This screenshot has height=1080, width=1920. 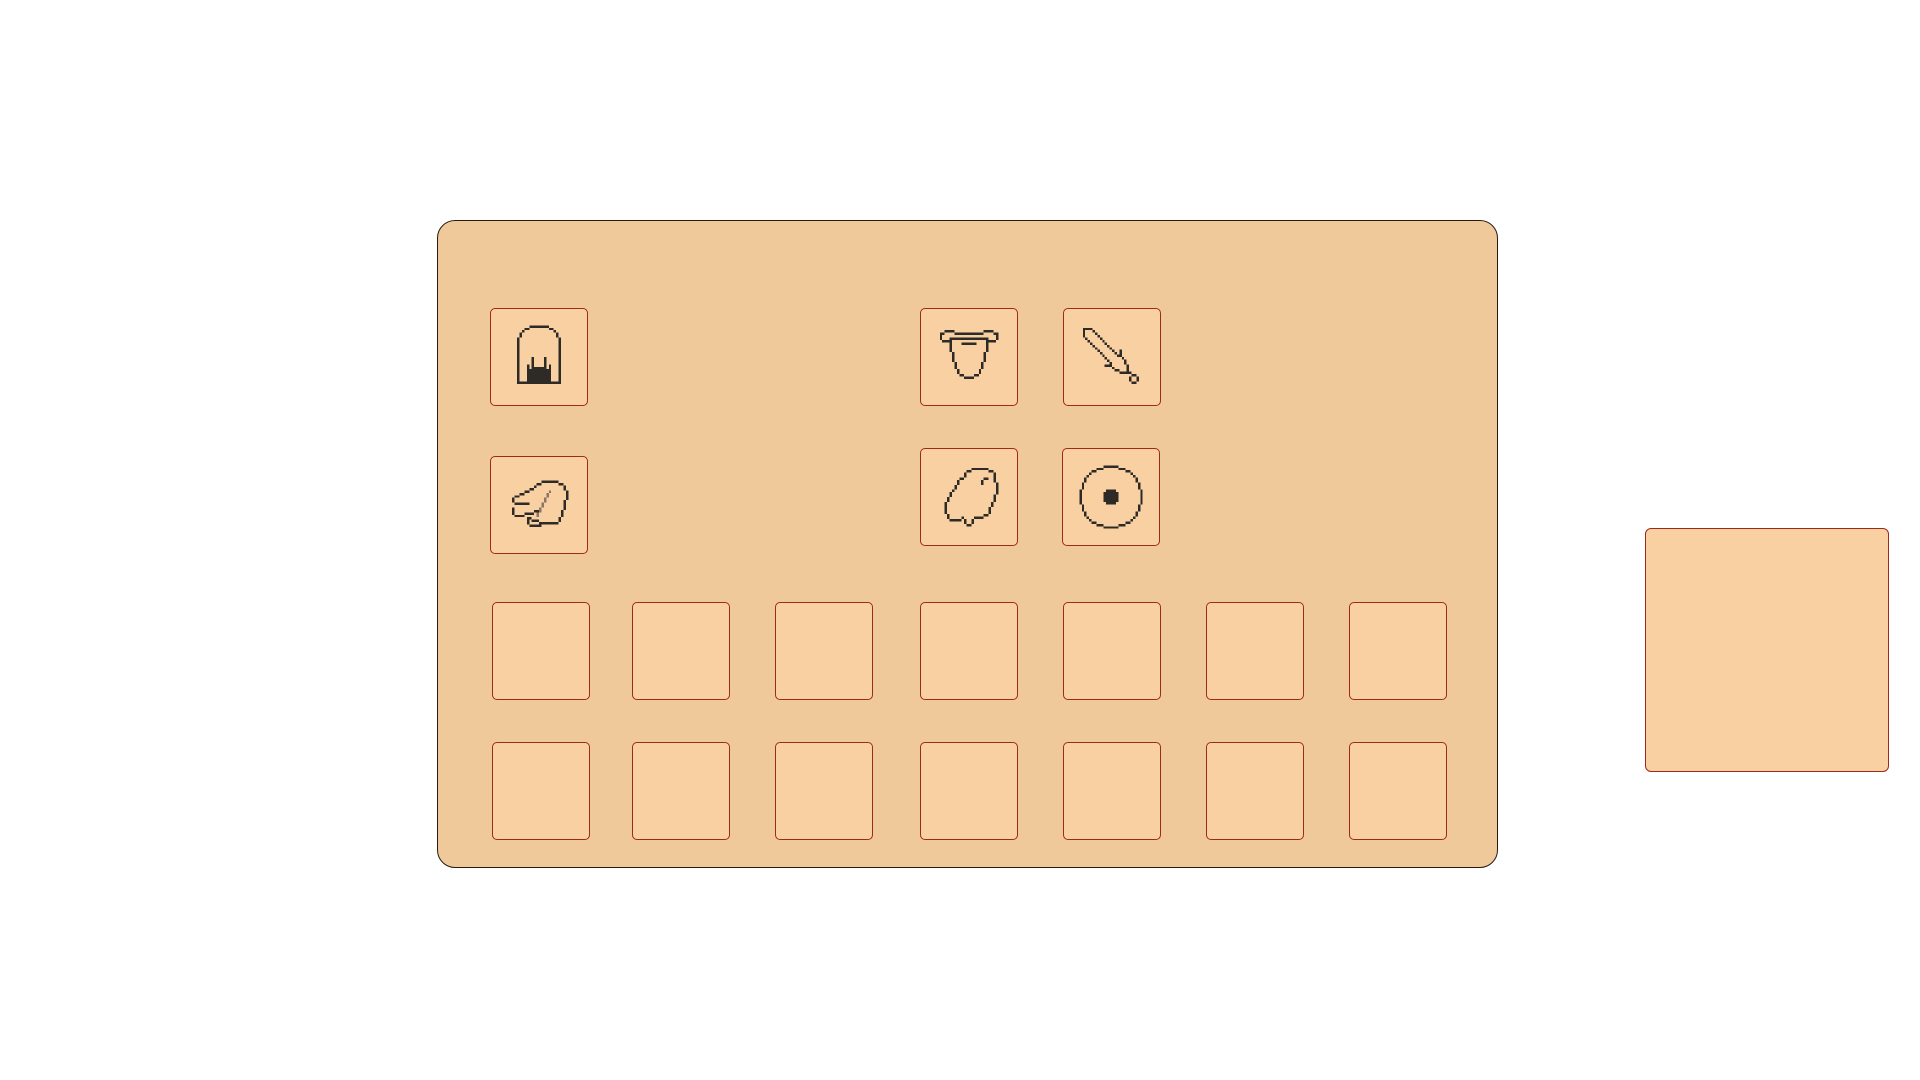 What do you see at coordinates (969, 354) in the screenshot?
I see `chest-armor-icon` at bounding box center [969, 354].